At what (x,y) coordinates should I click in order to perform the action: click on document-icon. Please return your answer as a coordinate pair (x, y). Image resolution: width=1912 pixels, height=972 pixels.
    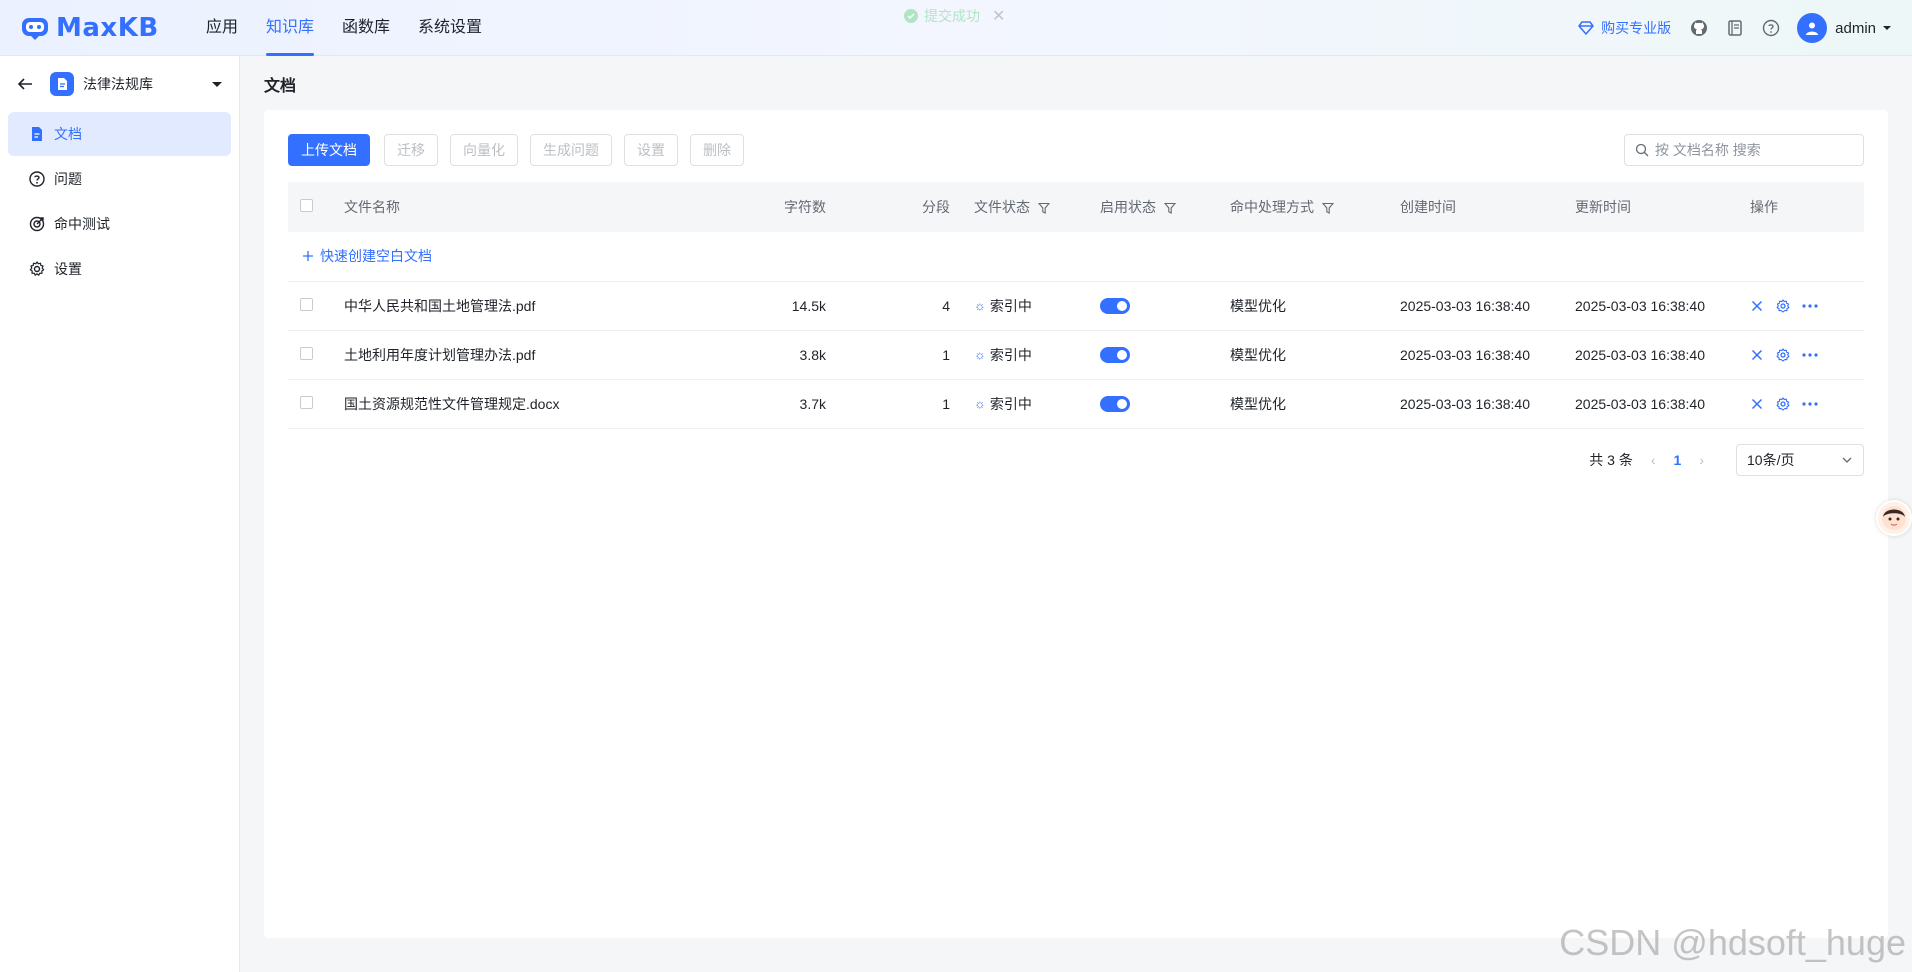
    Looking at the image, I should click on (37, 134).